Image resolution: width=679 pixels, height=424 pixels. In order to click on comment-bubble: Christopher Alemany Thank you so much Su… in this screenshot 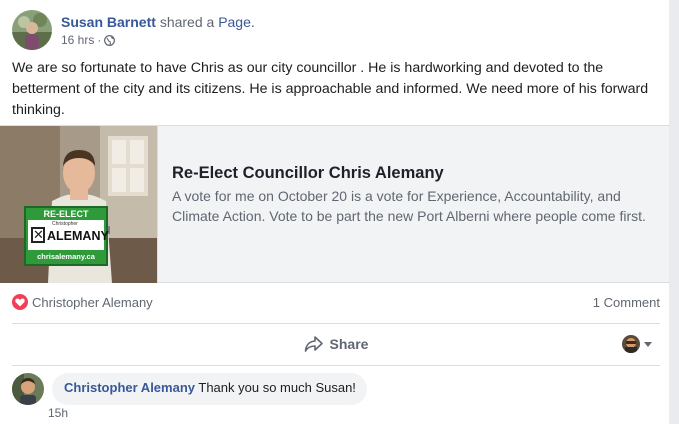, I will do `click(209, 389)`.